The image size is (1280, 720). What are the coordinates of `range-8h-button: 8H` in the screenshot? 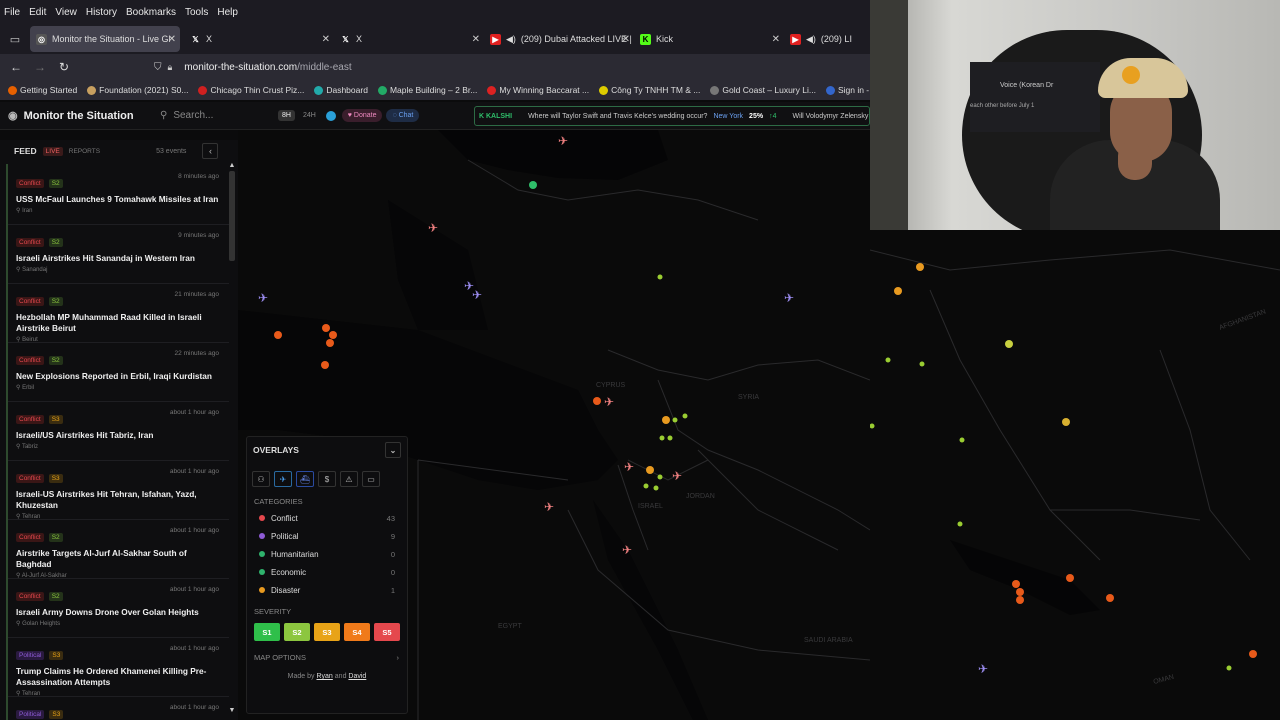 It's located at (286, 115).